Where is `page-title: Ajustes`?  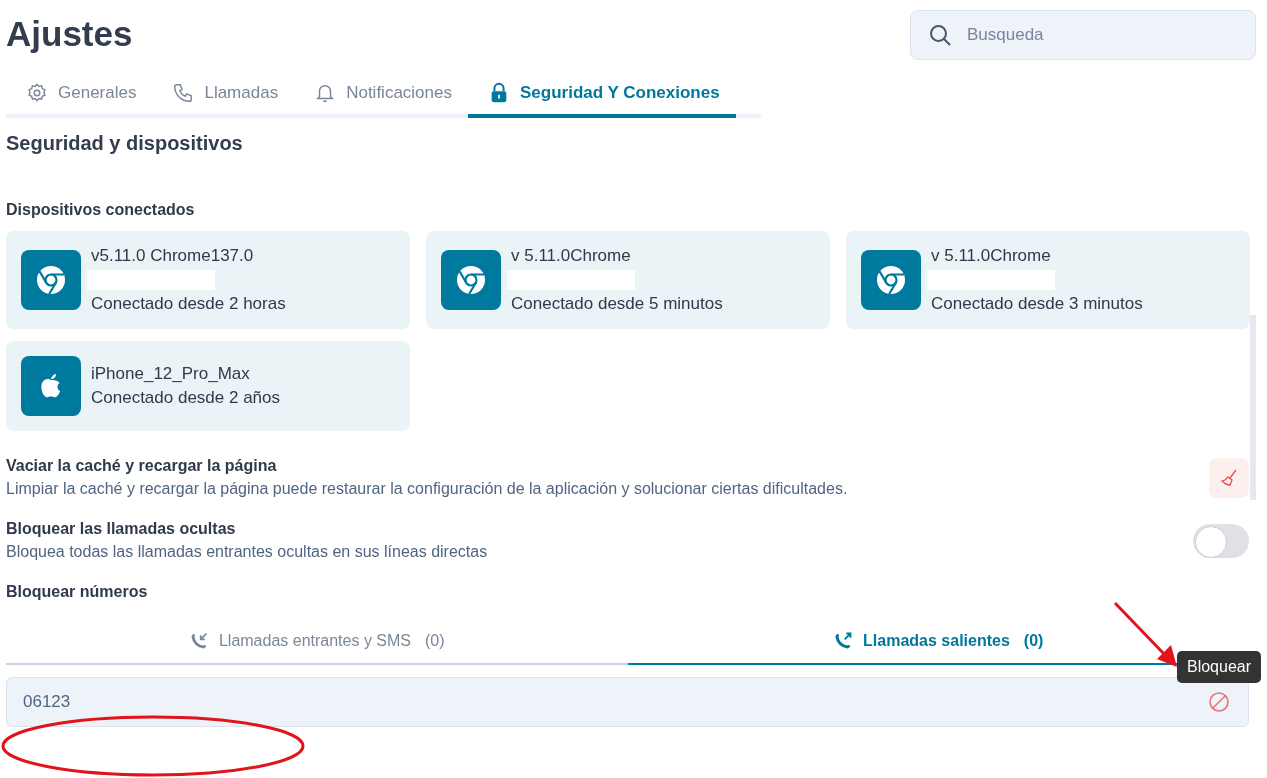 page-title: Ajustes is located at coordinates (69, 34).